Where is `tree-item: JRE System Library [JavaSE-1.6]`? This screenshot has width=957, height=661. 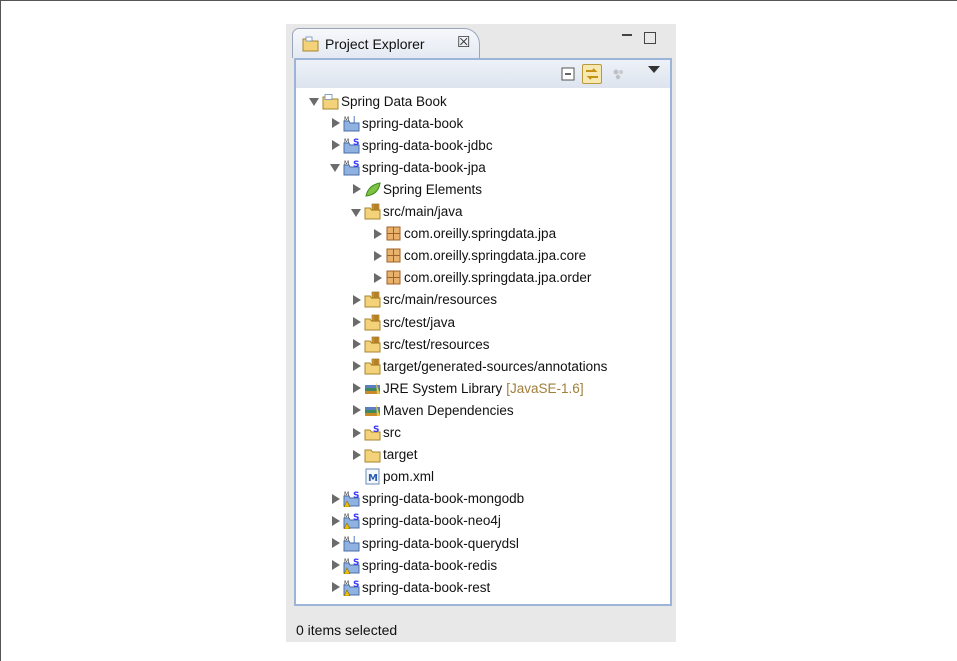
tree-item: JRE System Library [JavaSE-1.6] is located at coordinates (467, 388).